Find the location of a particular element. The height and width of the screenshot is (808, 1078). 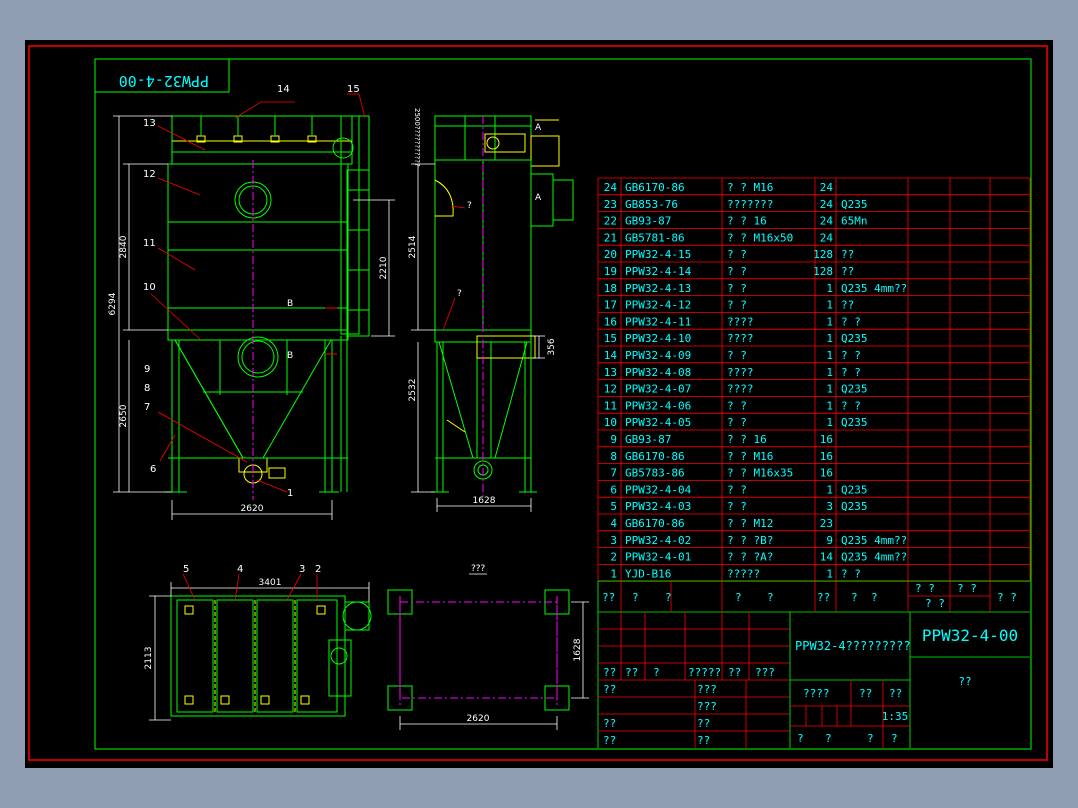

bom-cell-code: PPW32-4-12 is located at coordinates (658, 305).